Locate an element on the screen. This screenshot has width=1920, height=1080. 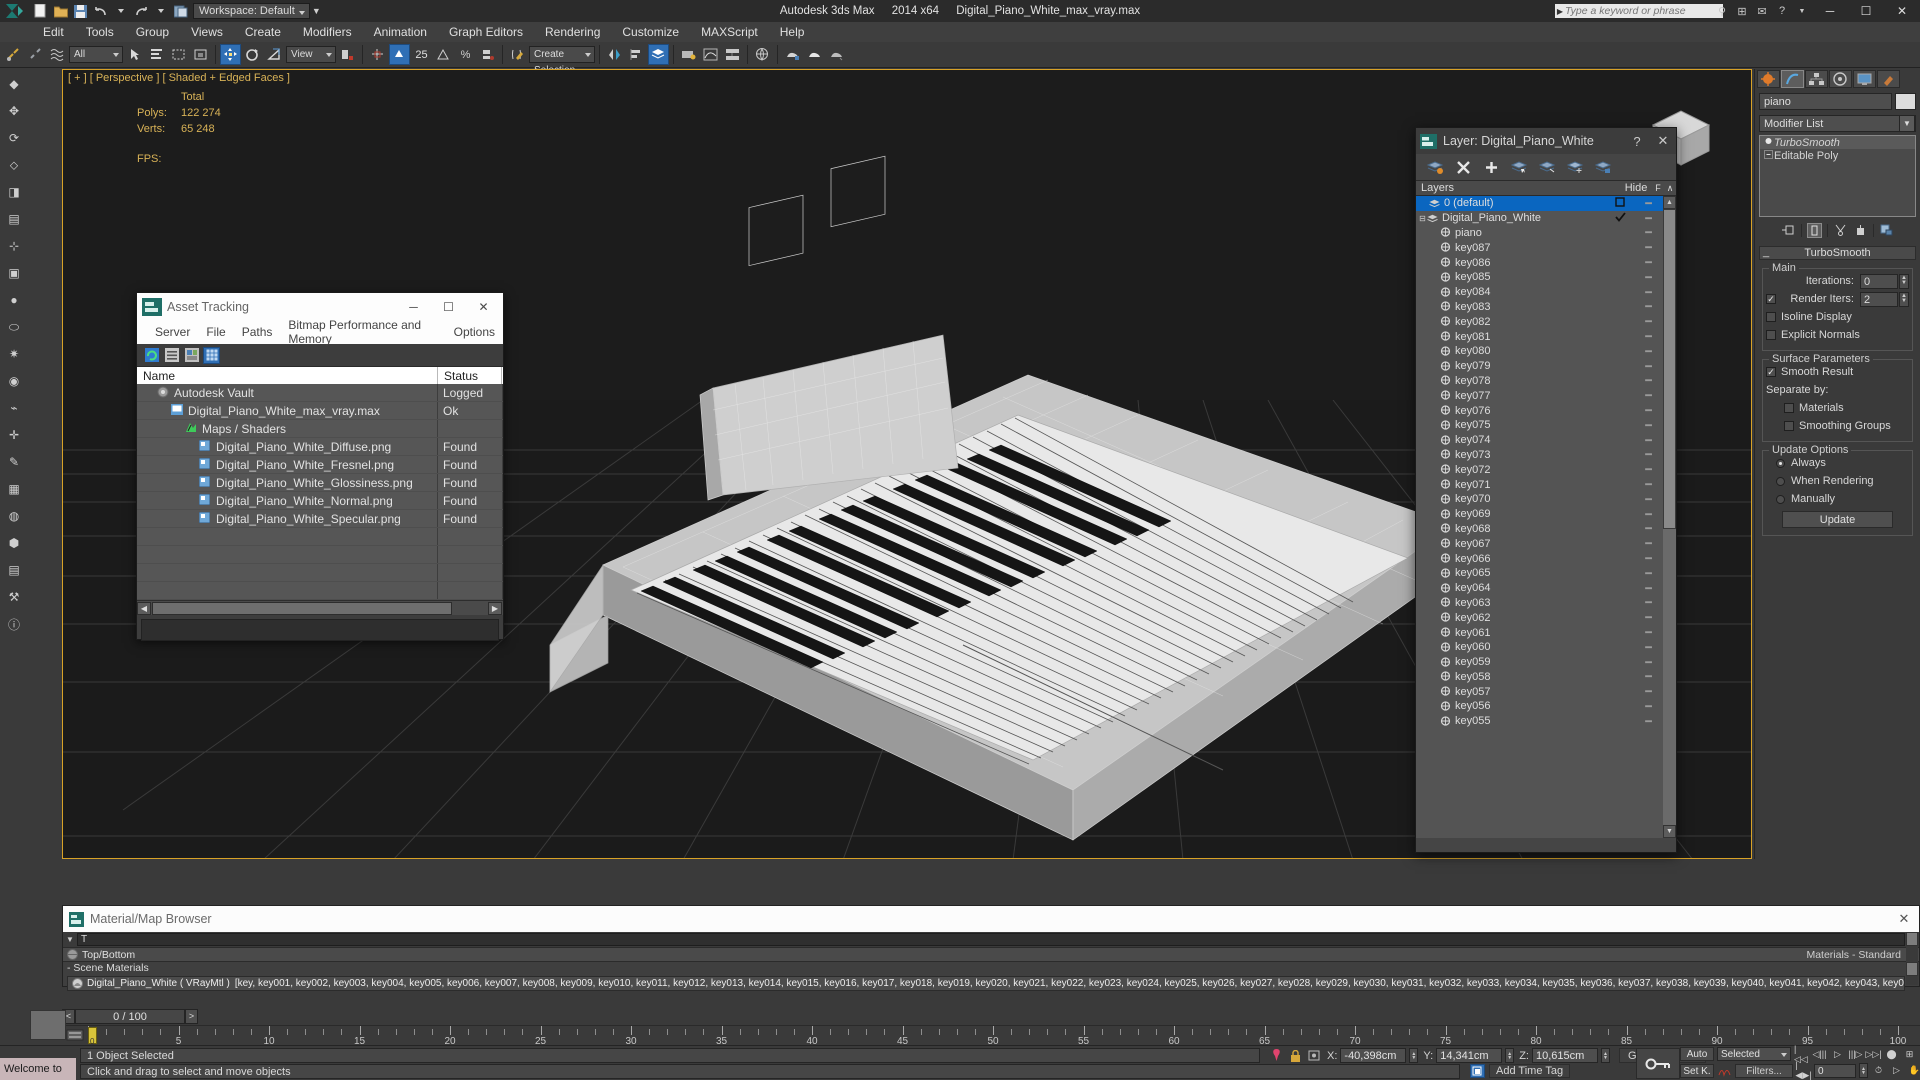
refresh-icon is located at coordinates (151, 355).